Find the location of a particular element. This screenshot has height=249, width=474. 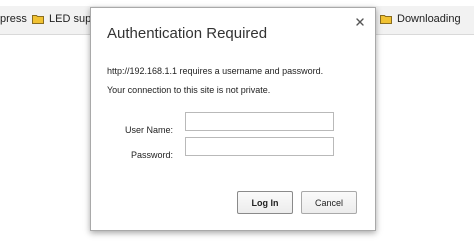

bookmark-press: press is located at coordinates (13, 19).